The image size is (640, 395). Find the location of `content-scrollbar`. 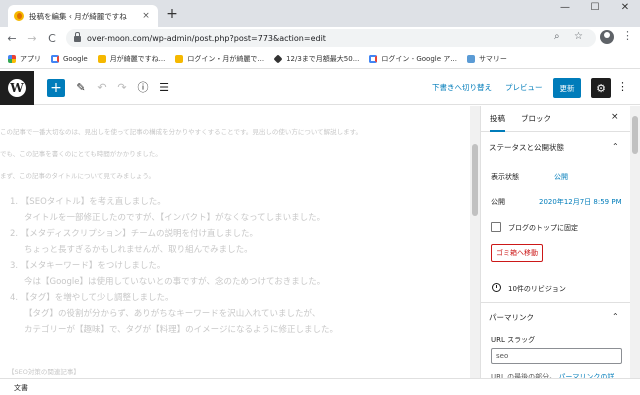

content-scrollbar is located at coordinates (475, 242).